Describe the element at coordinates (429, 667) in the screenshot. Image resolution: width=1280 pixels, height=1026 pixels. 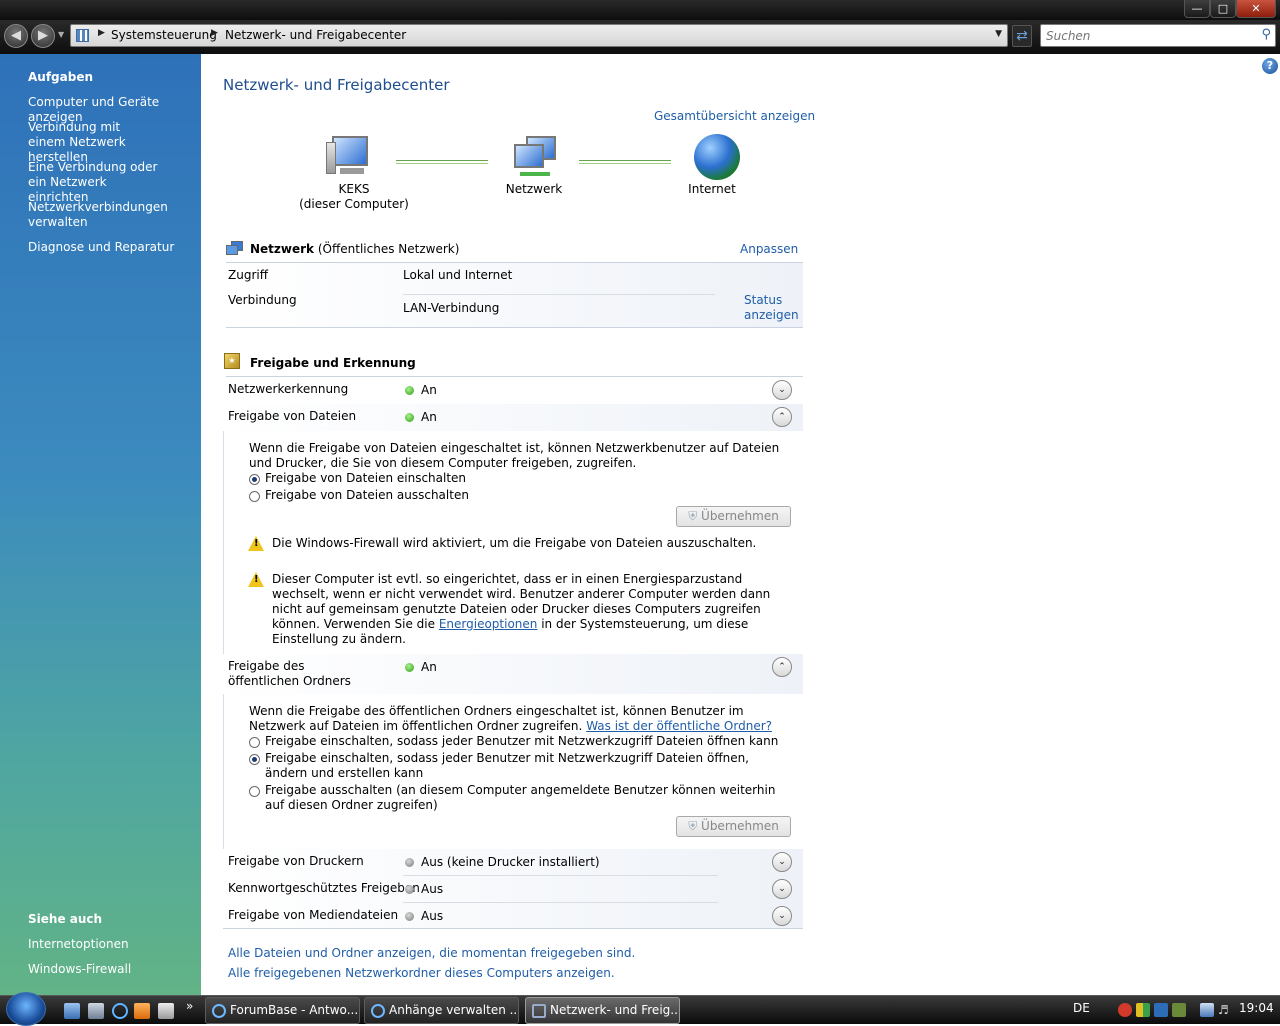
I see `public-folder-value: An` at that location.